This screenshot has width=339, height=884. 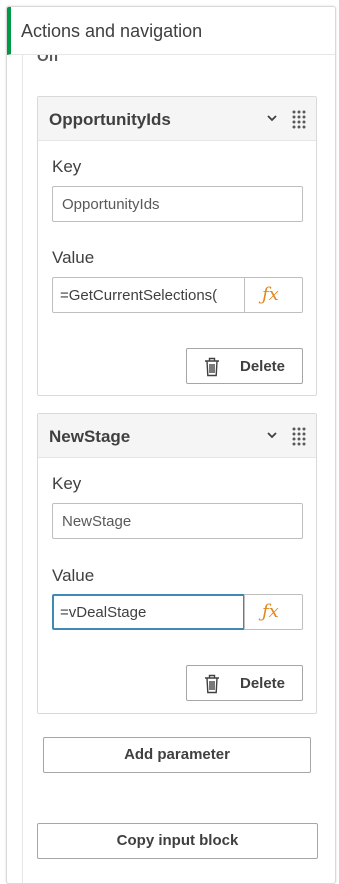 I want to click on parameter-name: NewStage, so click(x=90, y=436).